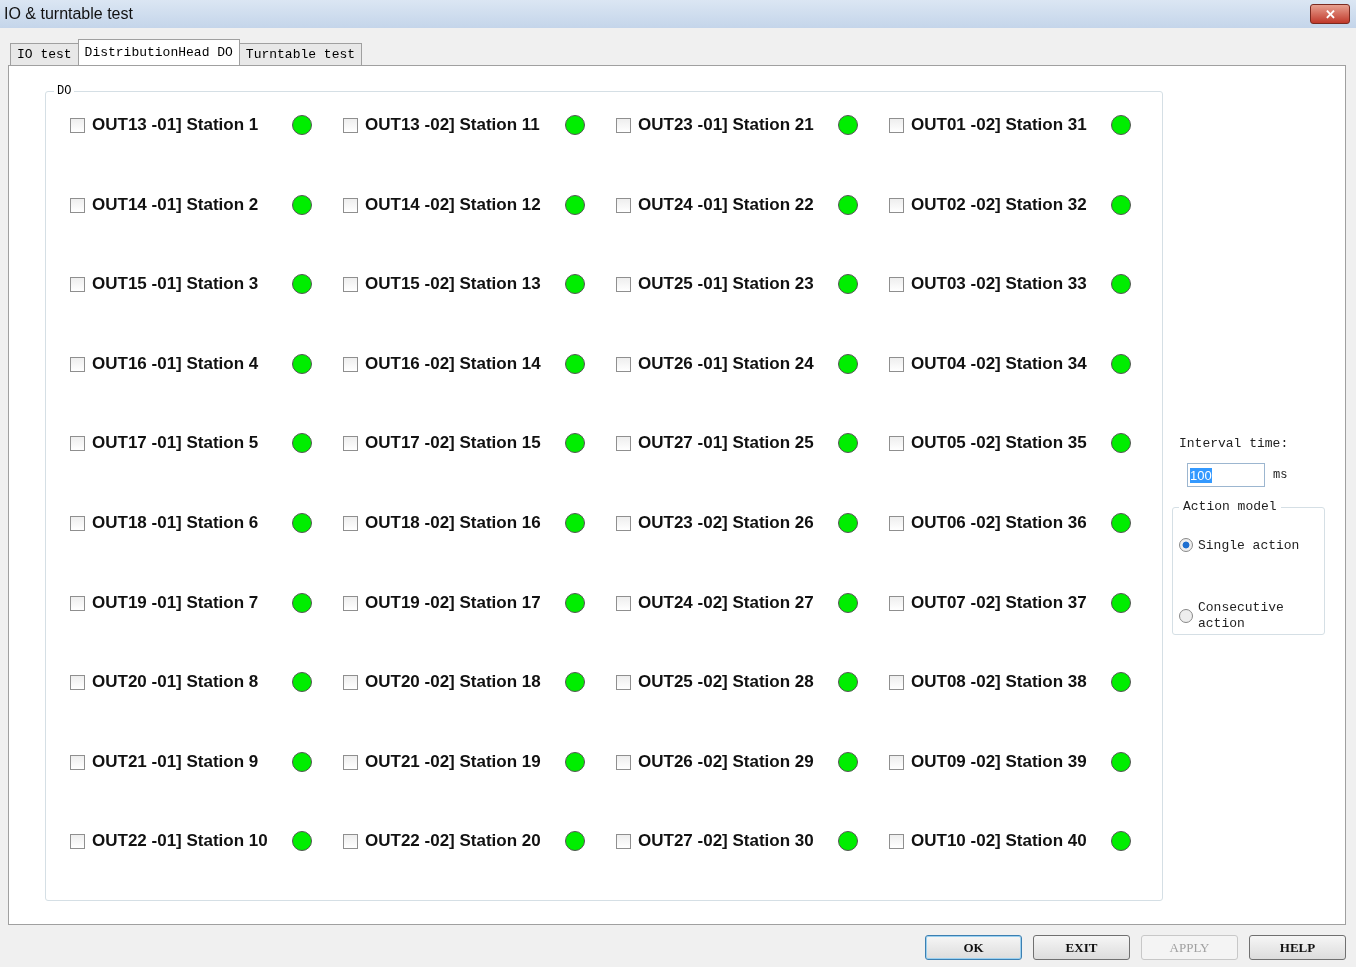 This screenshot has height=967, width=1356. What do you see at coordinates (1241, 616) in the screenshot?
I see `radio-label: Consecutive action` at bounding box center [1241, 616].